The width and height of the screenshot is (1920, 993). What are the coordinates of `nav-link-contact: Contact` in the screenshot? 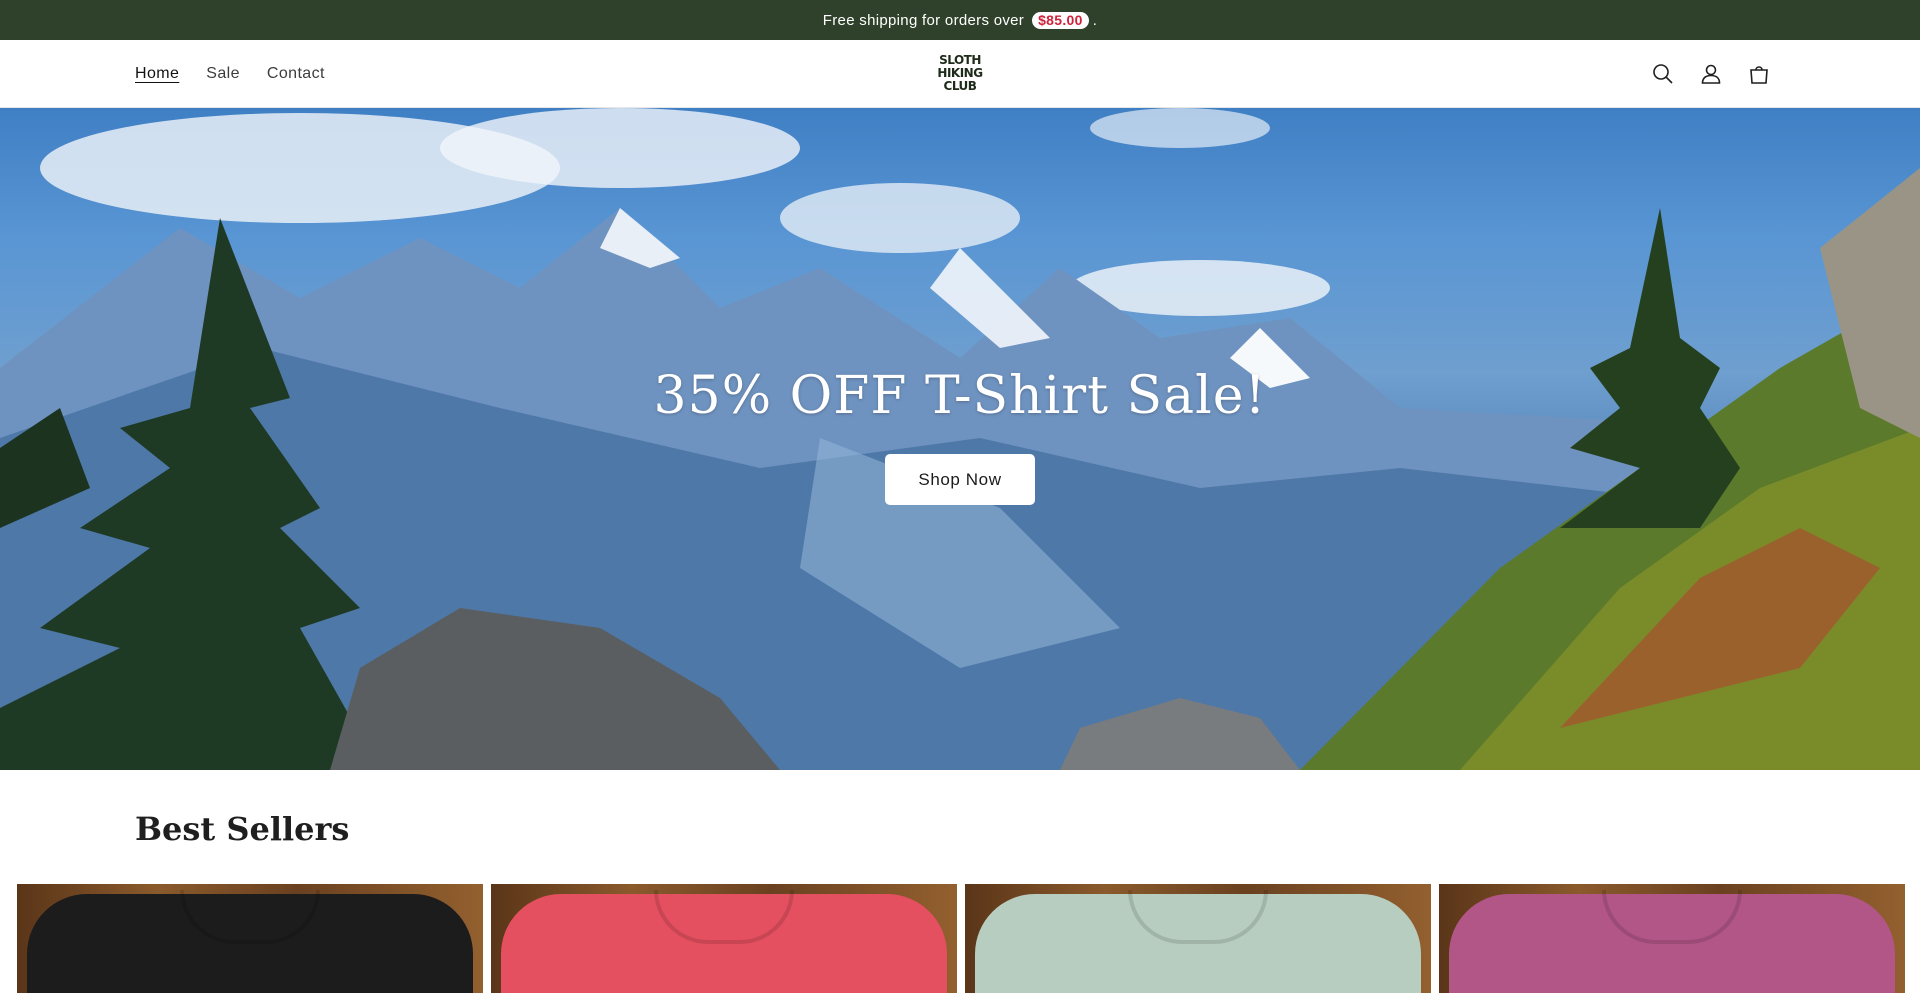 It's located at (296, 74).